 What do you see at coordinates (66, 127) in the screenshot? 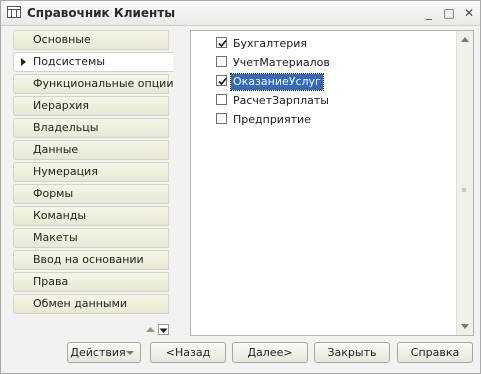
I see `tab-label: Владельцы` at bounding box center [66, 127].